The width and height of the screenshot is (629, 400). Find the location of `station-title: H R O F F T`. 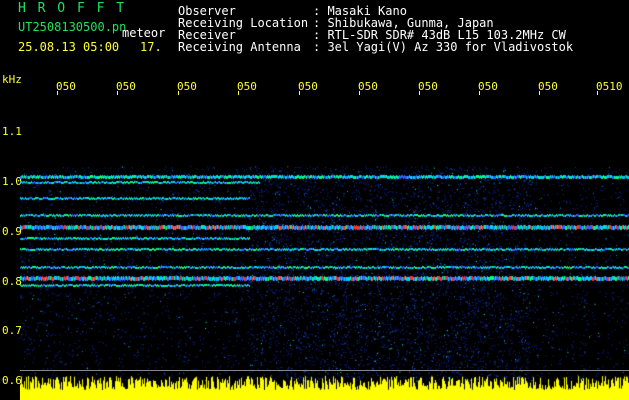

station-title: H R O F F T is located at coordinates (72, 8).